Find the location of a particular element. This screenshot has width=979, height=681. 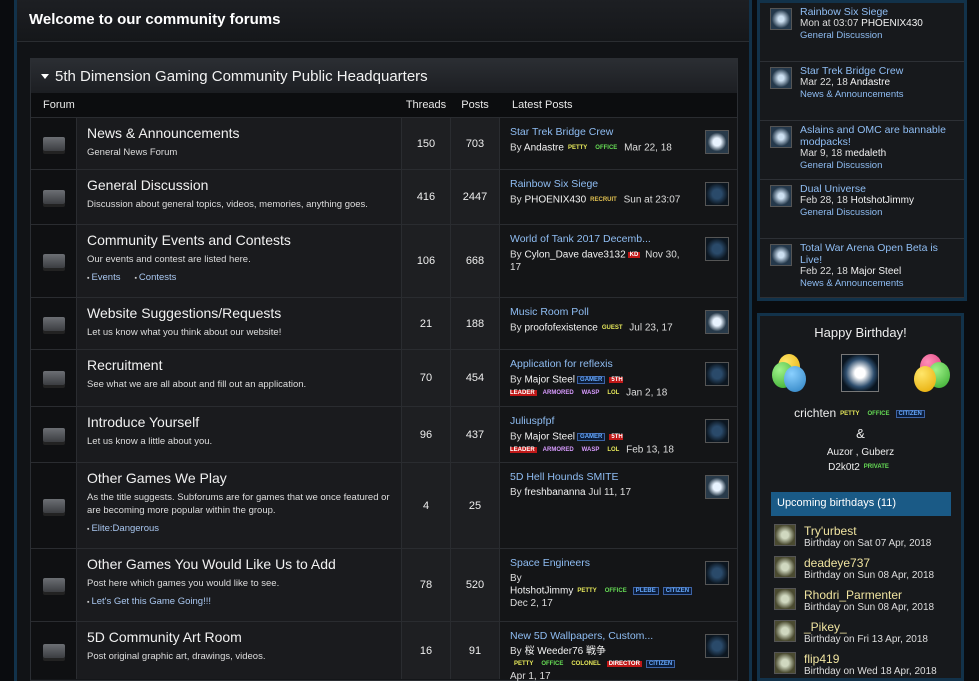

collapse-icon is located at coordinates (45, 76).